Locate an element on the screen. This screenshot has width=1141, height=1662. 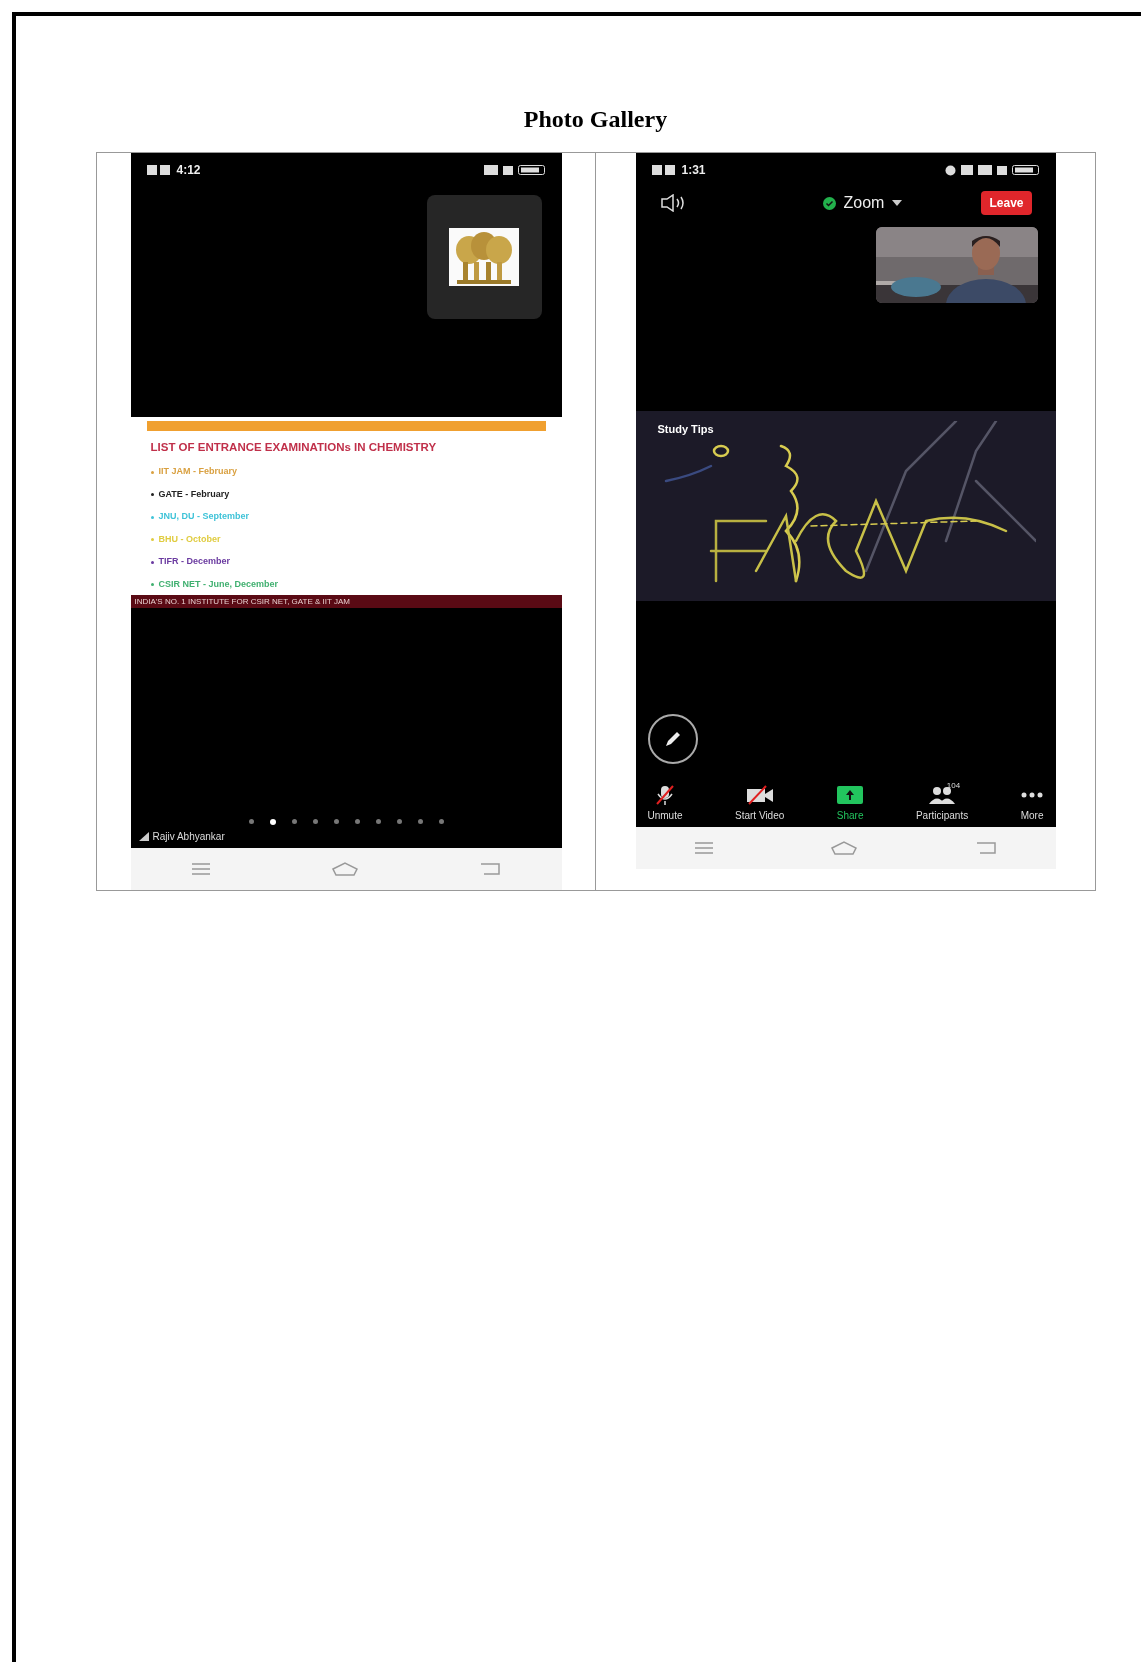
status-time: 1:31 is located at coordinates (693, 170).